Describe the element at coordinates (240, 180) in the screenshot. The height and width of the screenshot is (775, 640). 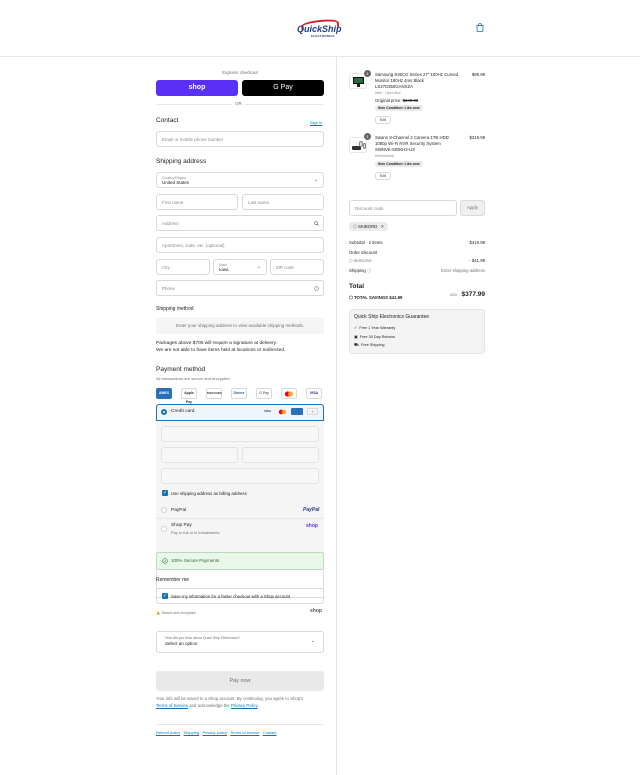
I see `country-select: Country/Region United States ⌄` at that location.